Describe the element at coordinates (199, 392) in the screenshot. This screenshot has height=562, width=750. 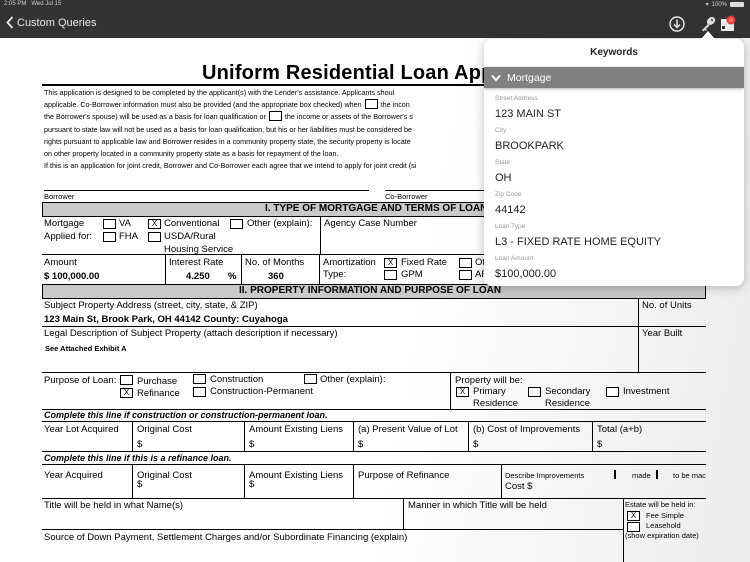
I see `construction-permanent-checkbox` at that location.